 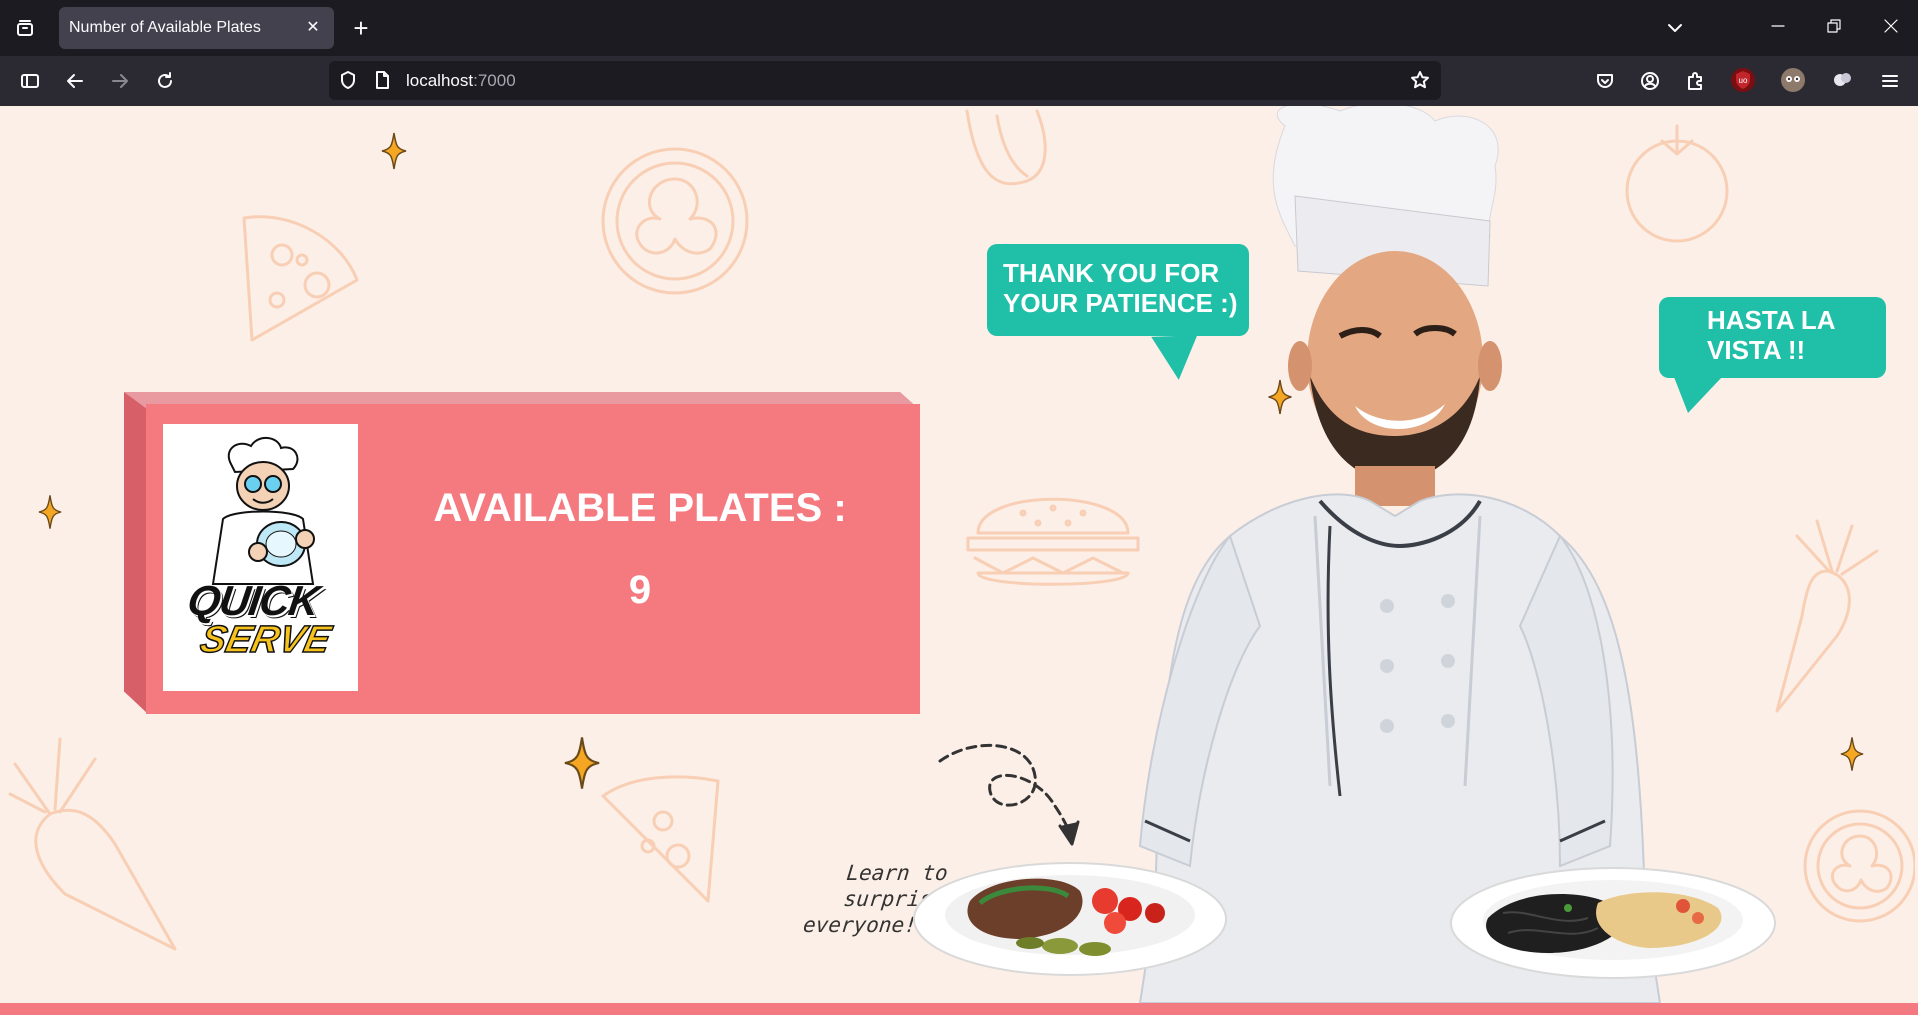 I want to click on menu-icon, so click(x=1890, y=81).